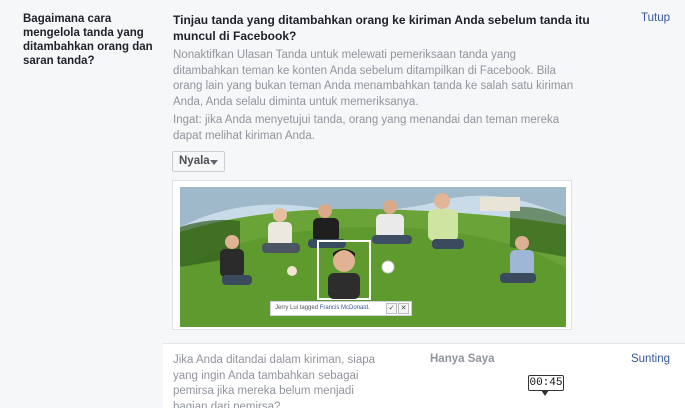 The height and width of the screenshot is (408, 685). Describe the element at coordinates (403, 308) in the screenshot. I see `close-icon: ✕` at that location.